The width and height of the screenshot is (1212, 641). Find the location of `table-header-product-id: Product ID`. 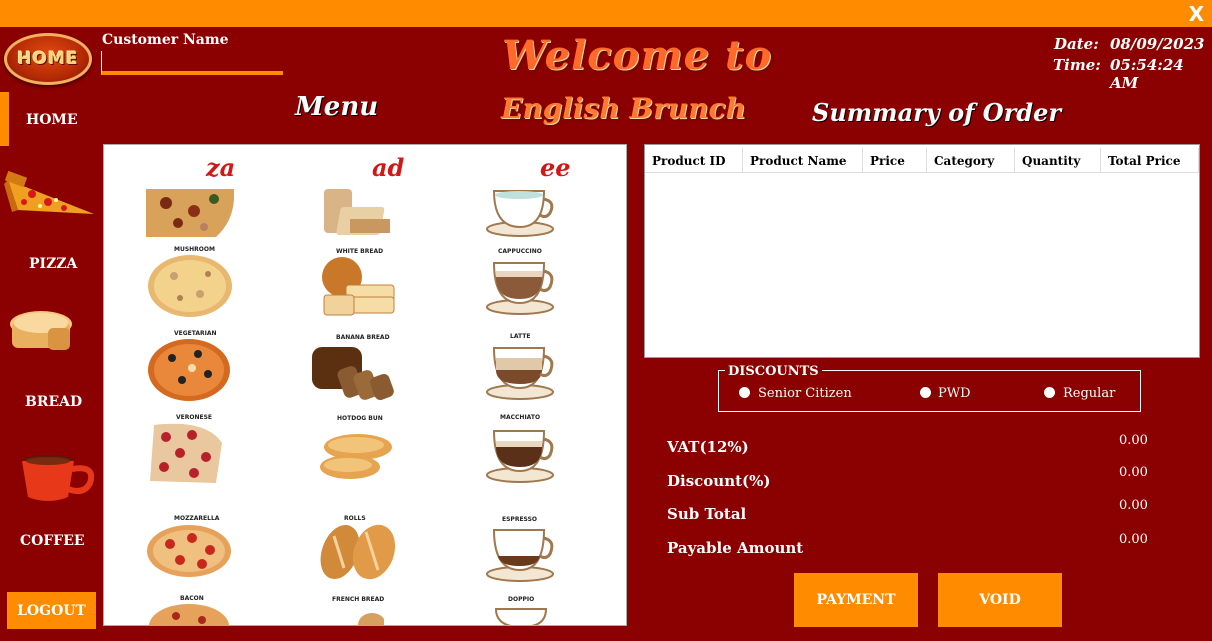

table-header-product-id: Product ID is located at coordinates (694, 160).